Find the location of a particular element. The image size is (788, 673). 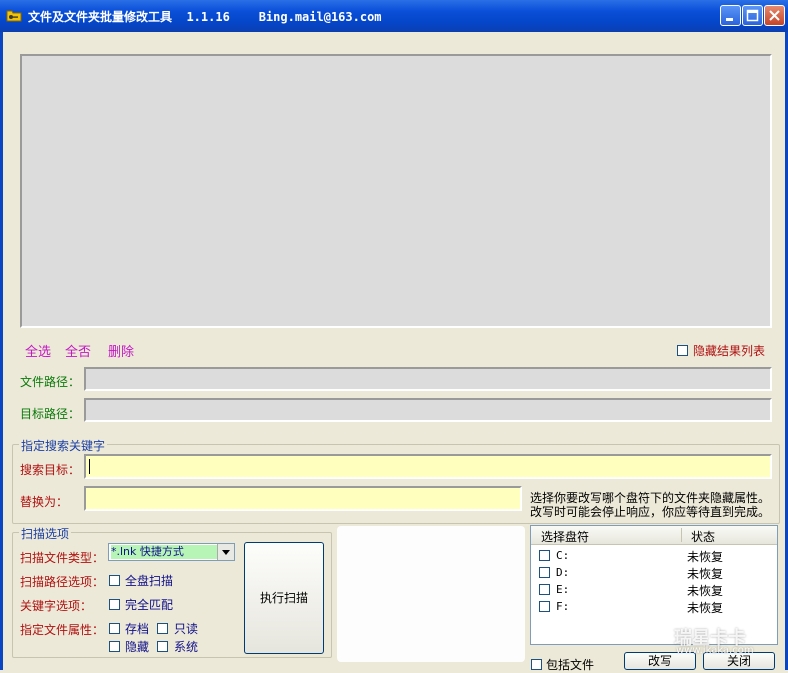

drive-letter: E: is located at coordinates (563, 589).